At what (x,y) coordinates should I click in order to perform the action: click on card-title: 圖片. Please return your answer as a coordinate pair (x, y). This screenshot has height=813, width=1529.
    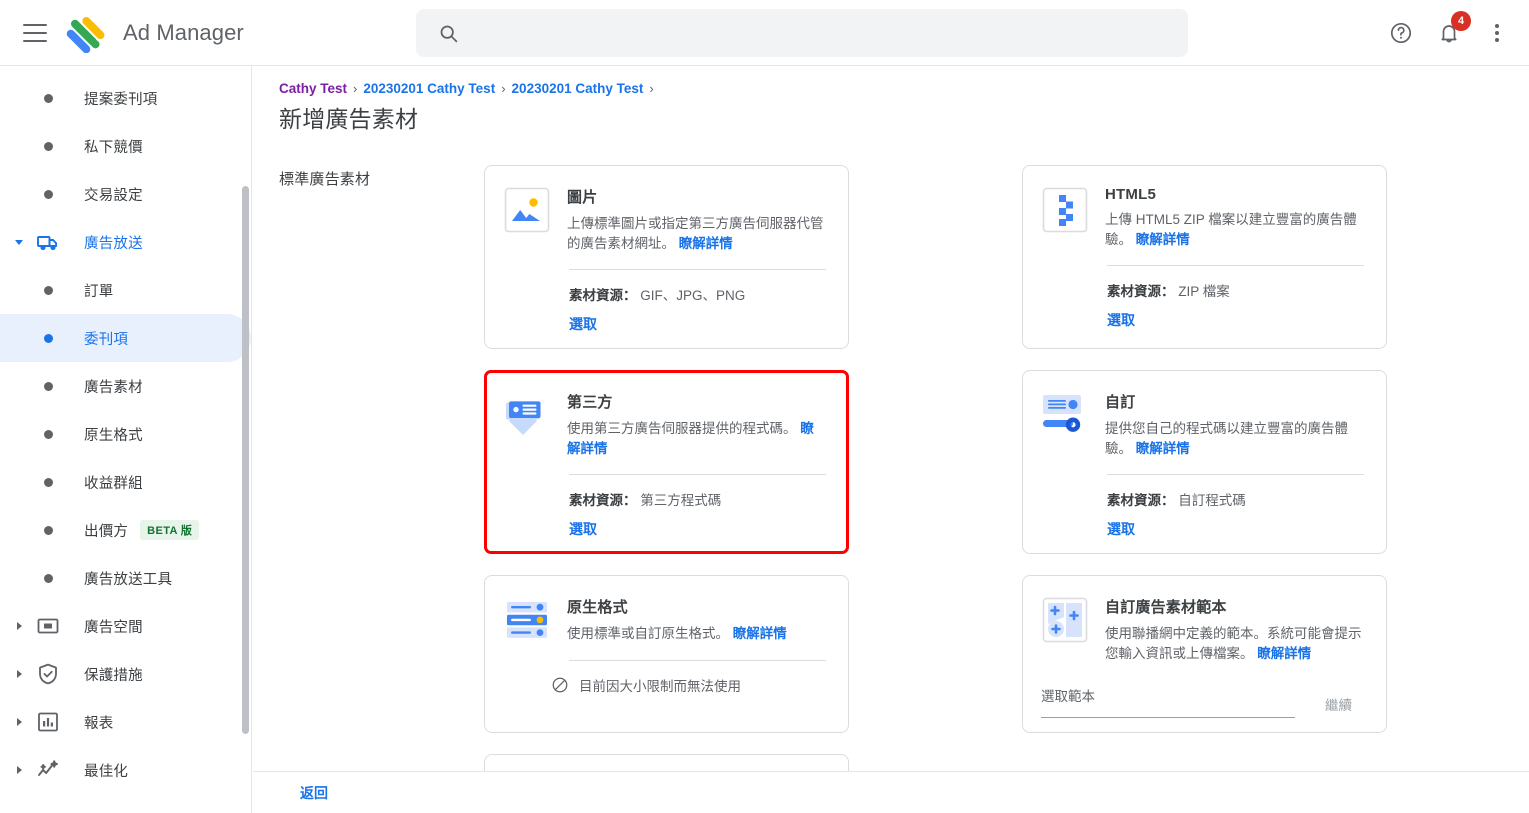
    Looking at the image, I should click on (582, 197).